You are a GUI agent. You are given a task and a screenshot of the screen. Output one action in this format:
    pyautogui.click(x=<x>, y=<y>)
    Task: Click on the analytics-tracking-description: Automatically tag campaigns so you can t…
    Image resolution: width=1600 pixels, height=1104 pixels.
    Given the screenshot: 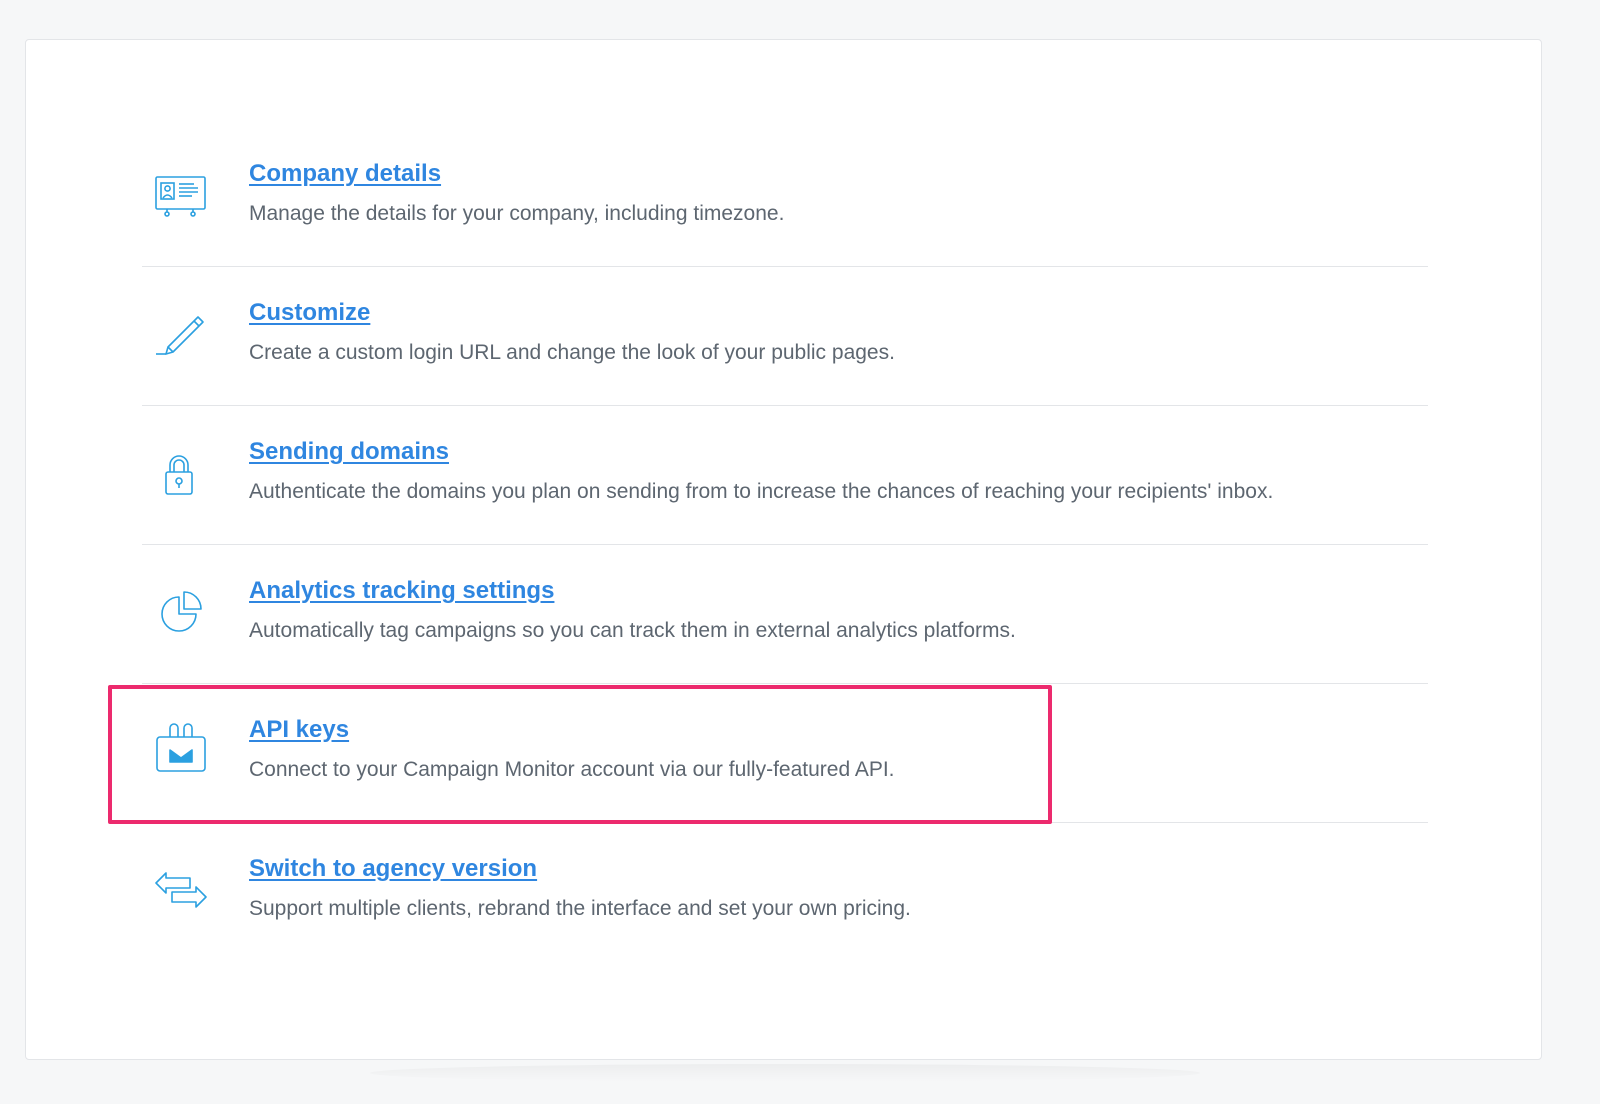 What is the action you would take?
    pyautogui.click(x=632, y=630)
    